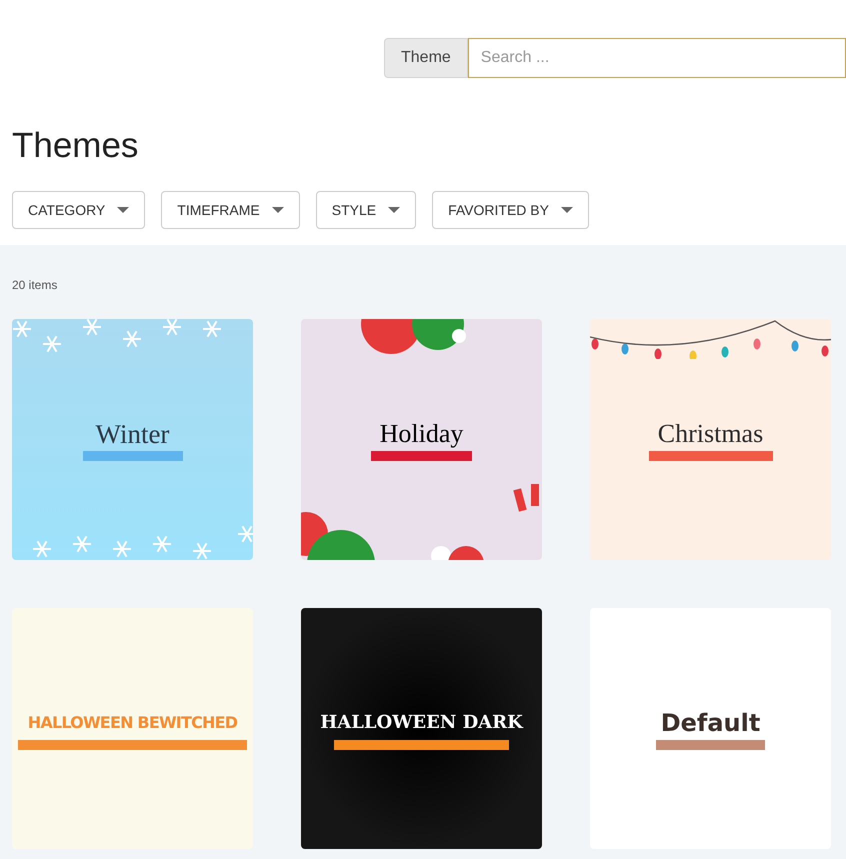 The height and width of the screenshot is (859, 846). I want to click on filter-dropdown: STYLE, so click(366, 210).